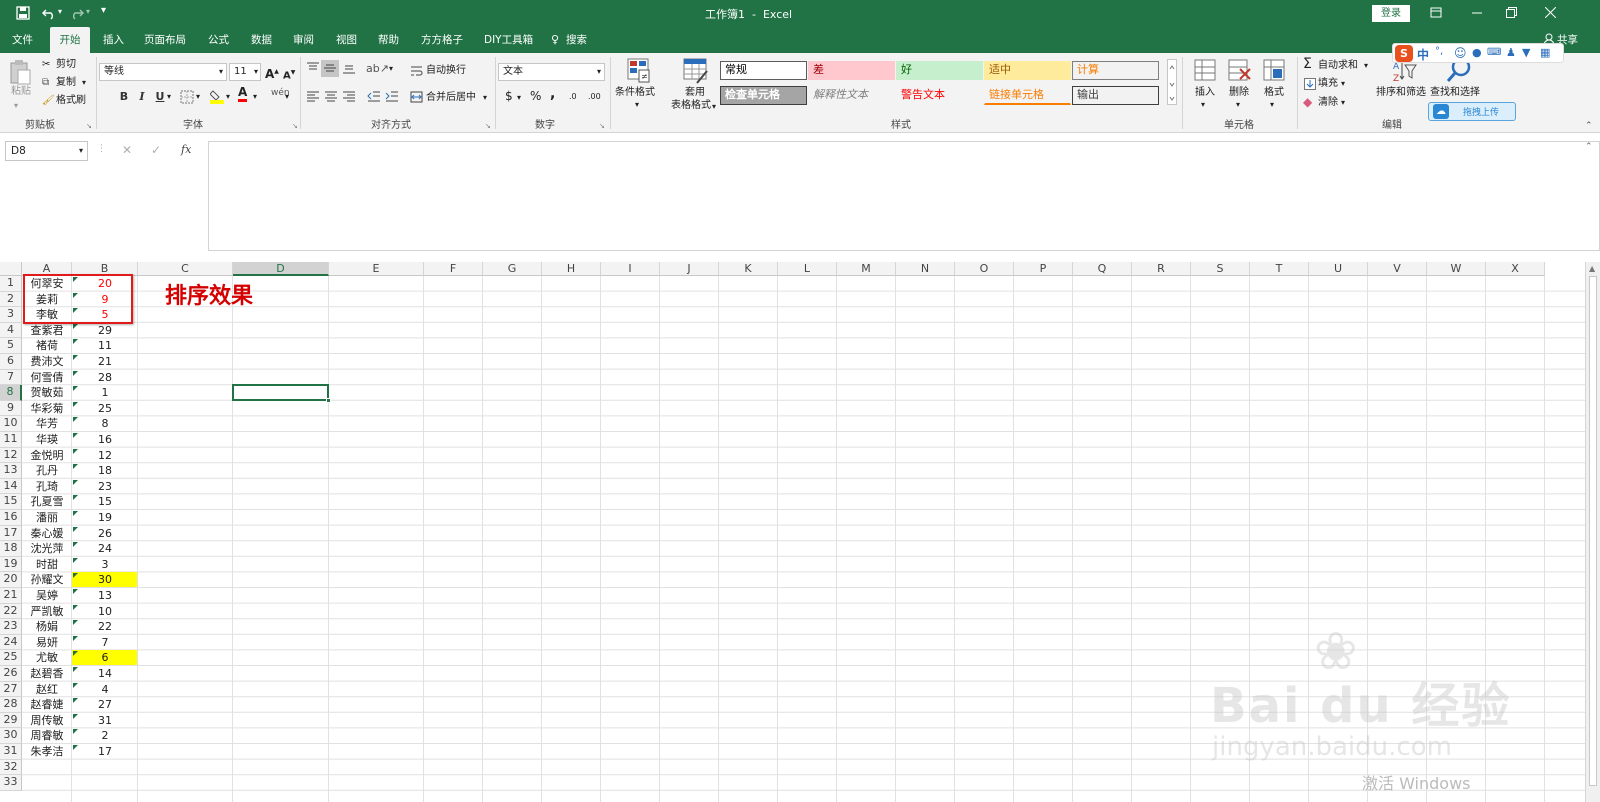 This screenshot has width=1600, height=802. What do you see at coordinates (11, 408) in the screenshot?
I see `row-header: 9` at bounding box center [11, 408].